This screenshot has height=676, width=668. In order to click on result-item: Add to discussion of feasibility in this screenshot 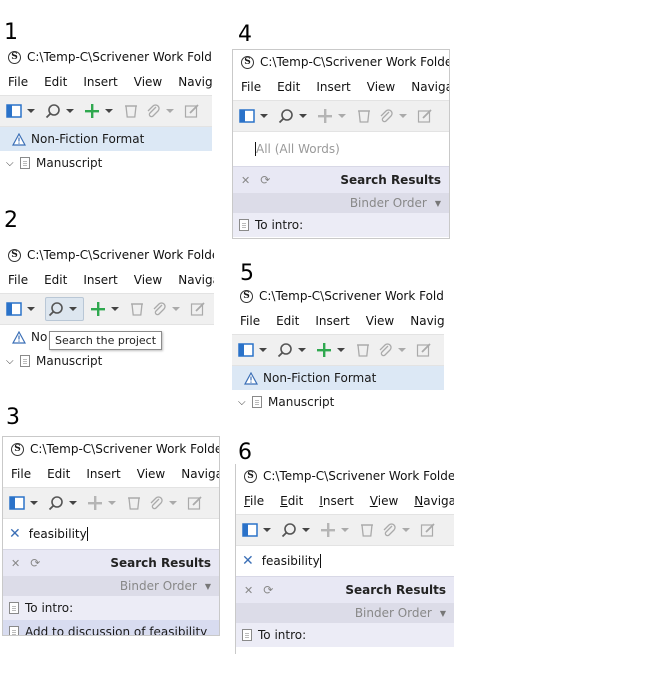, I will do `click(111, 627)`.